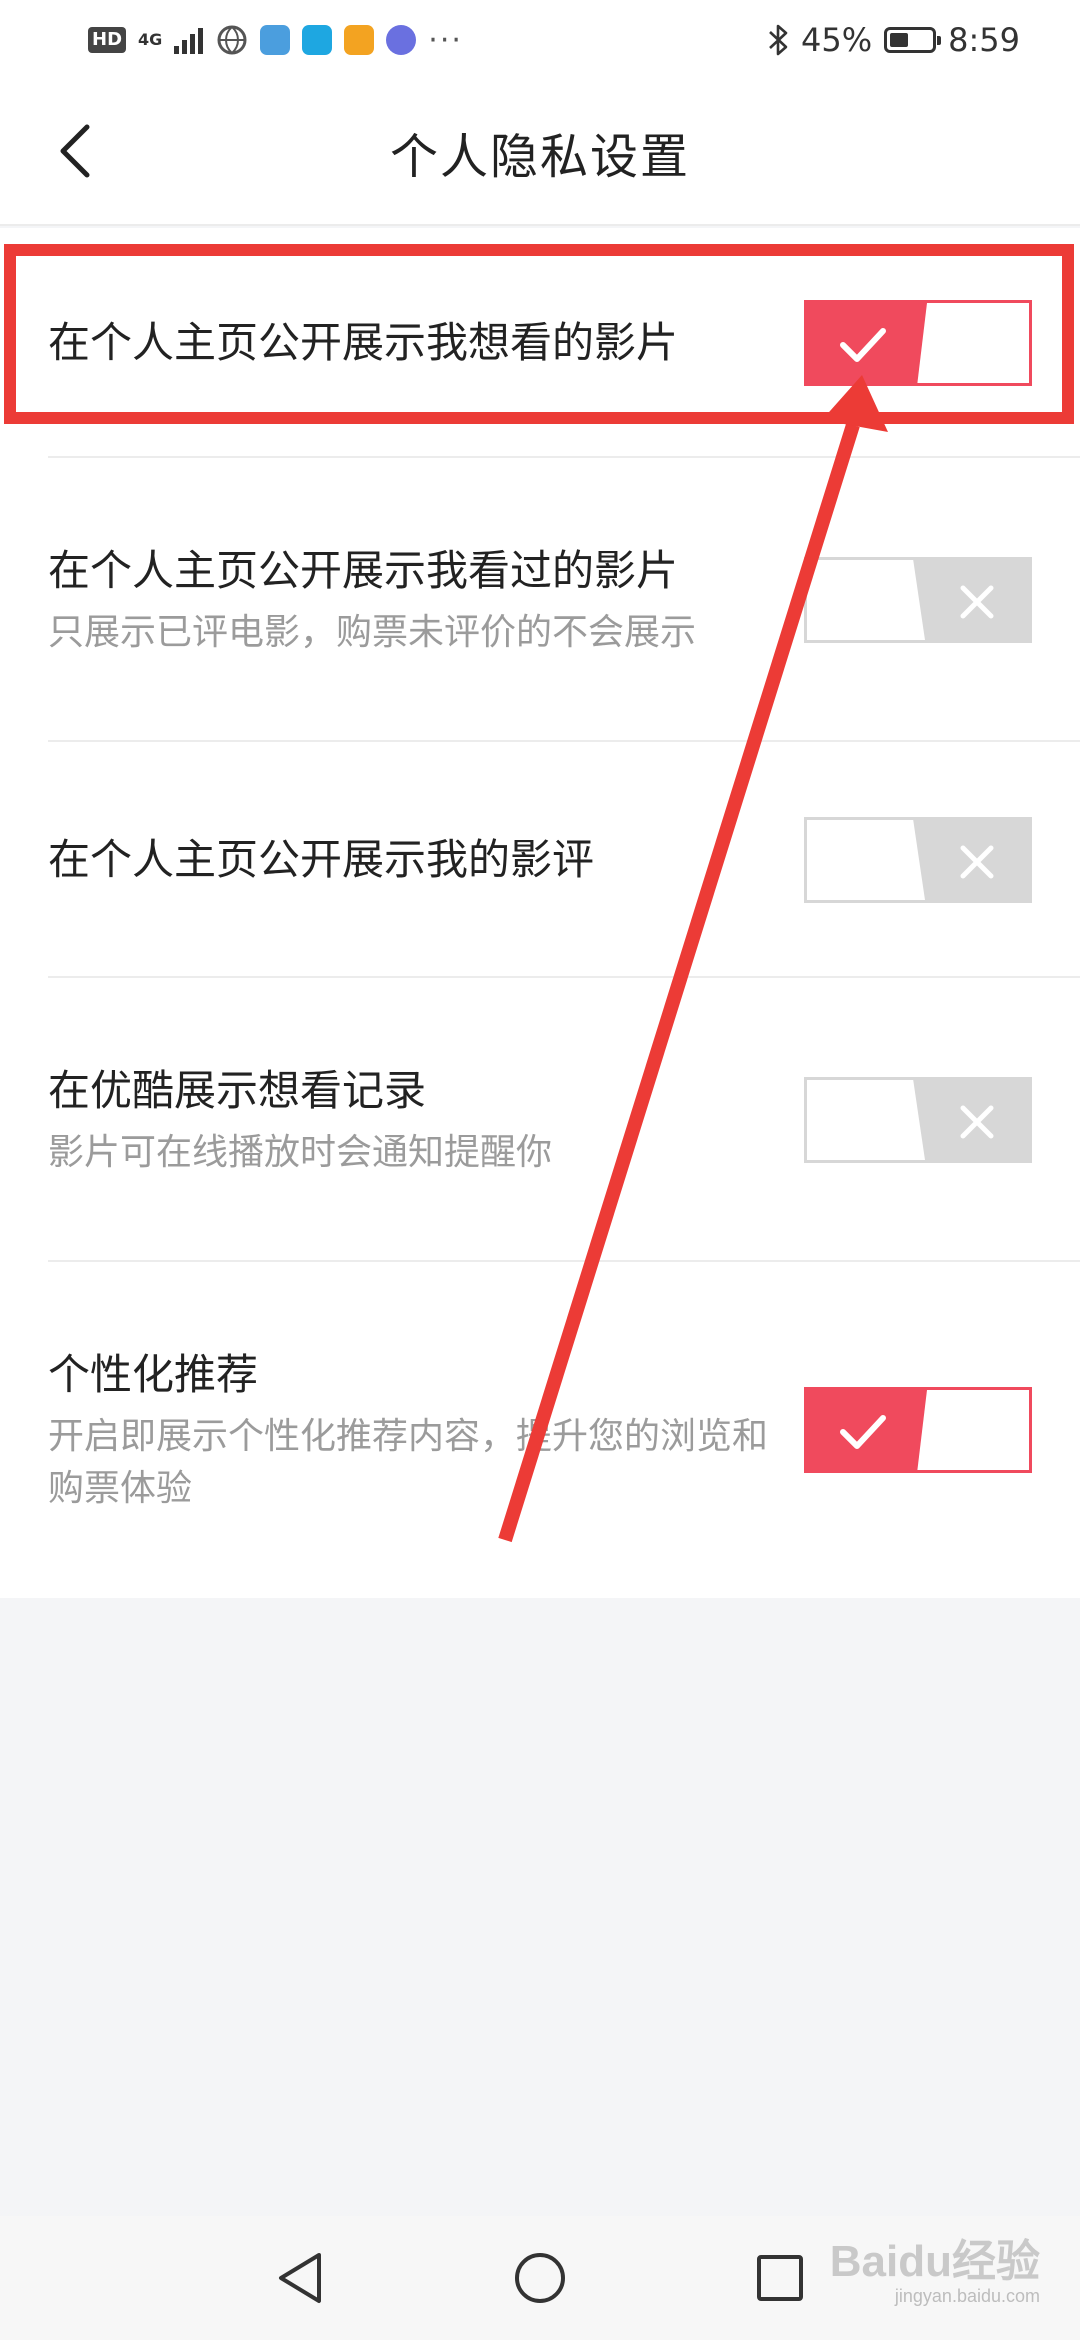 This screenshot has height=2340, width=1080. I want to click on watermark-text: Baidu经验, so click(934, 2261).